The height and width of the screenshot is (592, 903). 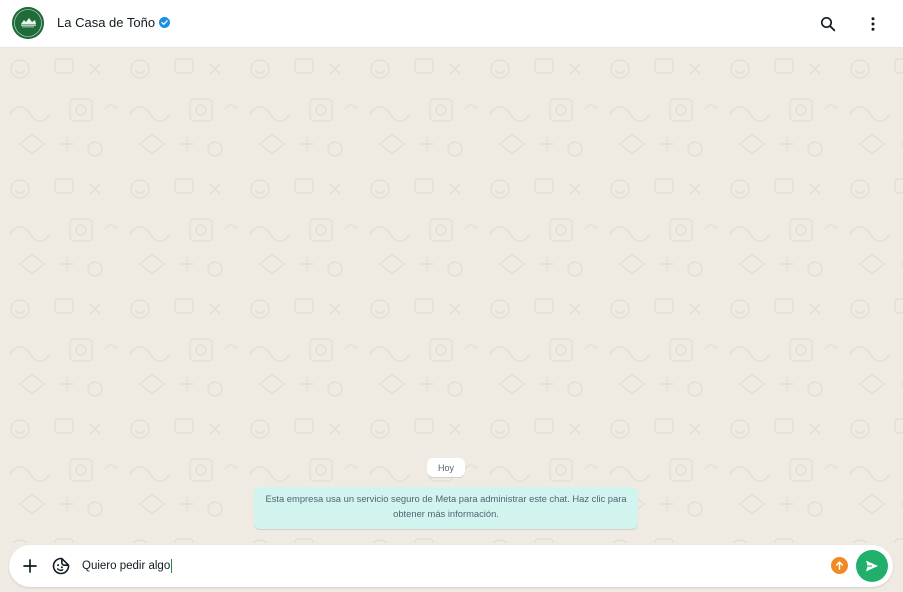 I want to click on chat-header: La Casa de Toño, so click(x=451, y=24).